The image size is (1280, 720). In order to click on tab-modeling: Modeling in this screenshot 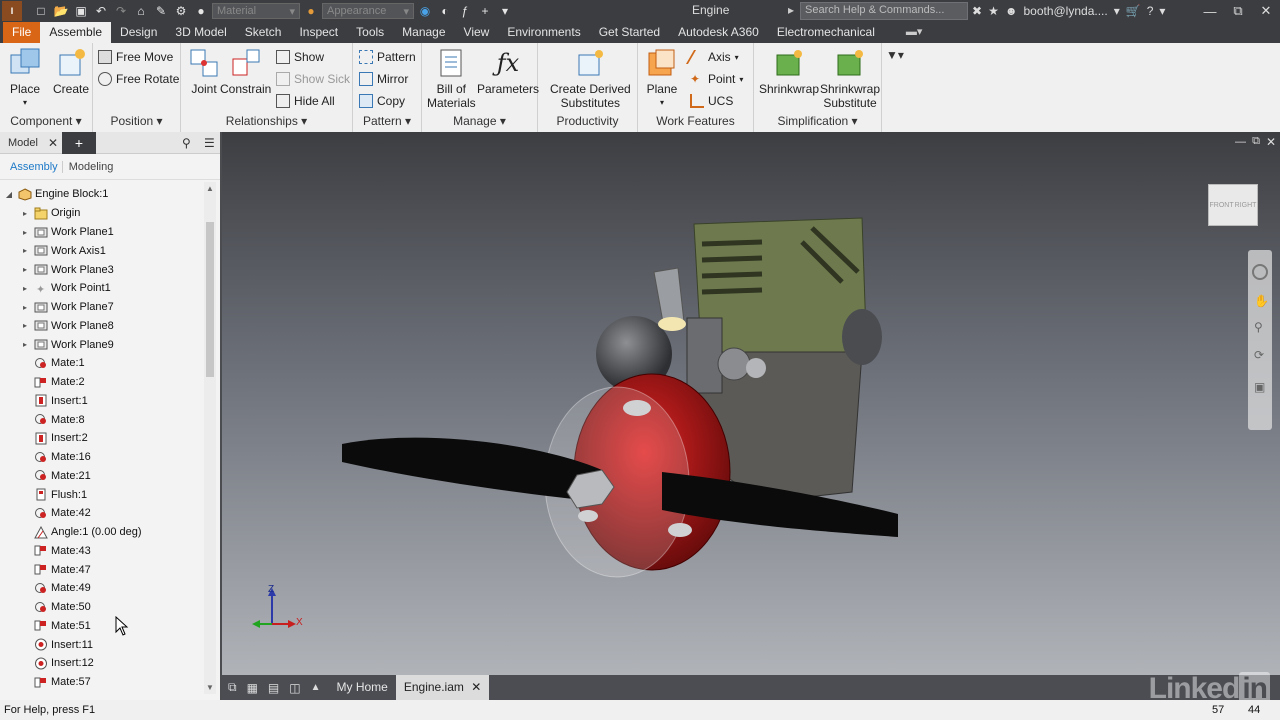, I will do `click(87, 166)`.